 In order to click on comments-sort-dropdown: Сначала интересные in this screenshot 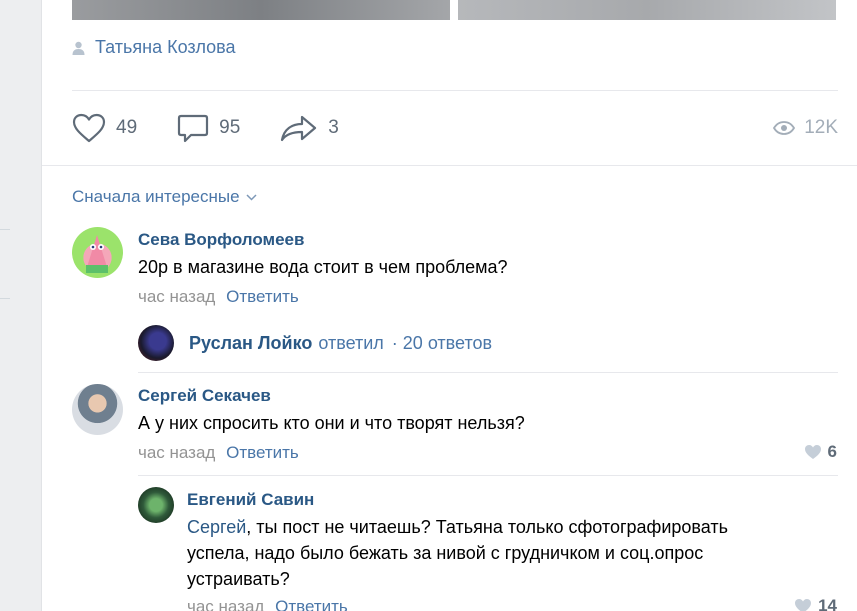, I will do `click(164, 197)`.